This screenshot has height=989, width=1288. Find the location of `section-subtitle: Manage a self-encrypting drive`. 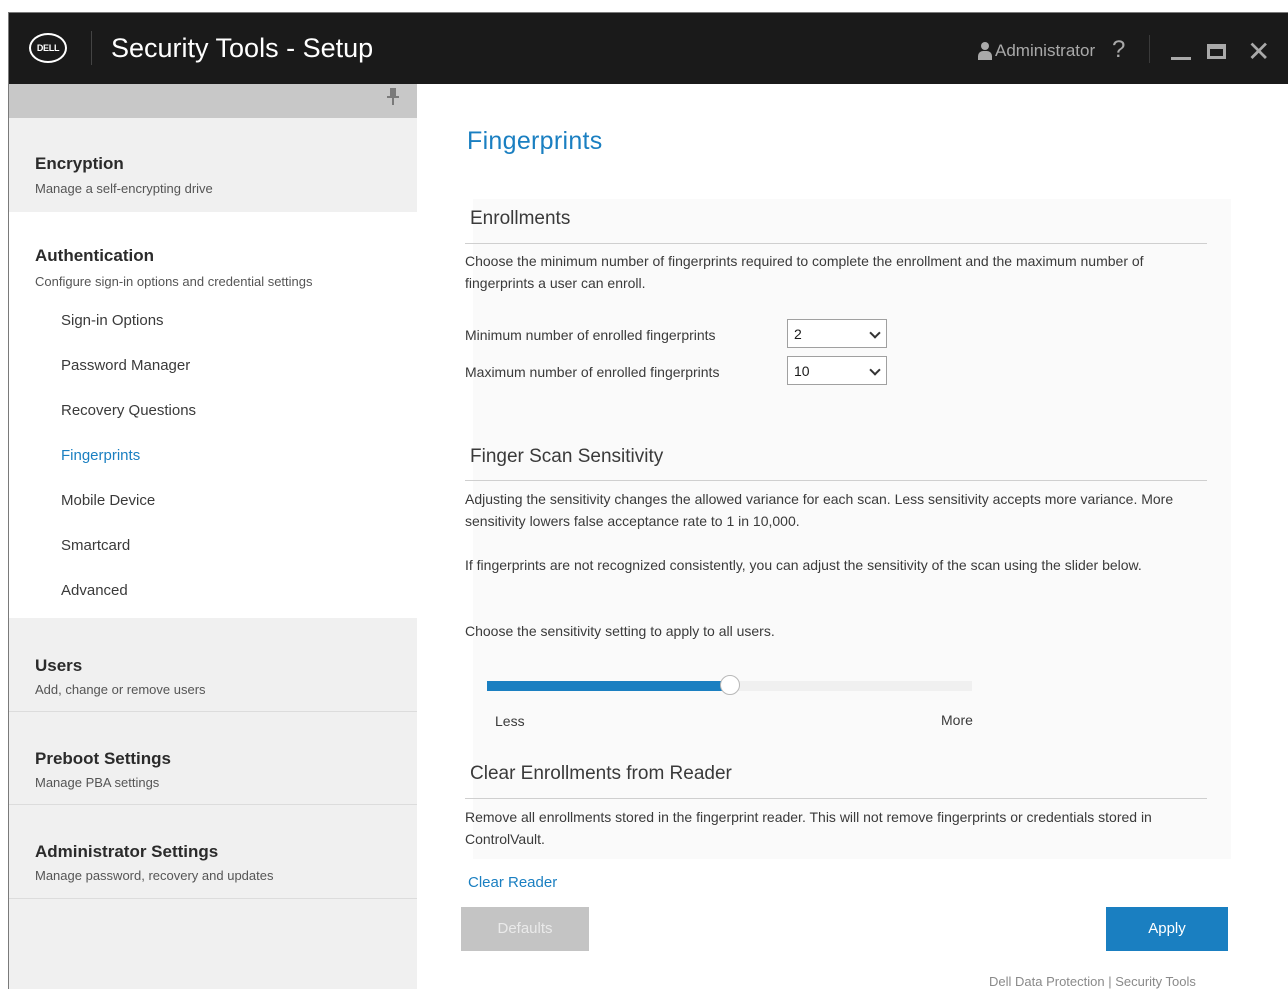

section-subtitle: Manage a self-encrypting drive is located at coordinates (124, 188).